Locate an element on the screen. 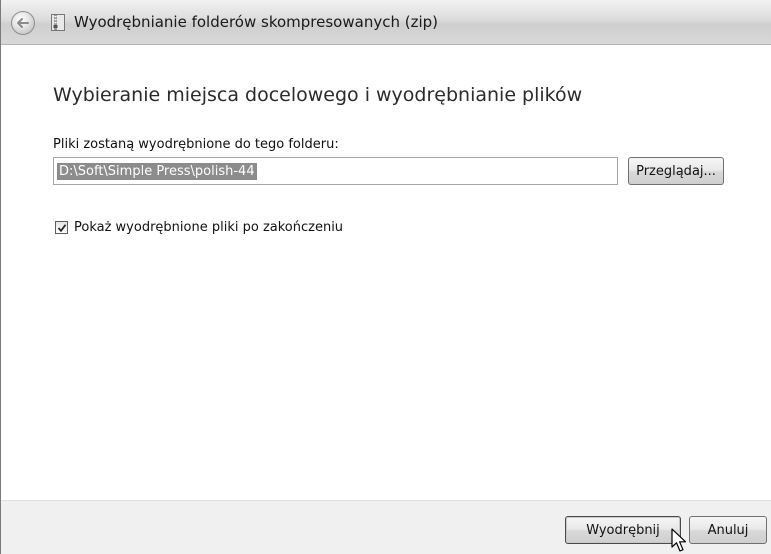  show-files-checkbox is located at coordinates (61, 227).